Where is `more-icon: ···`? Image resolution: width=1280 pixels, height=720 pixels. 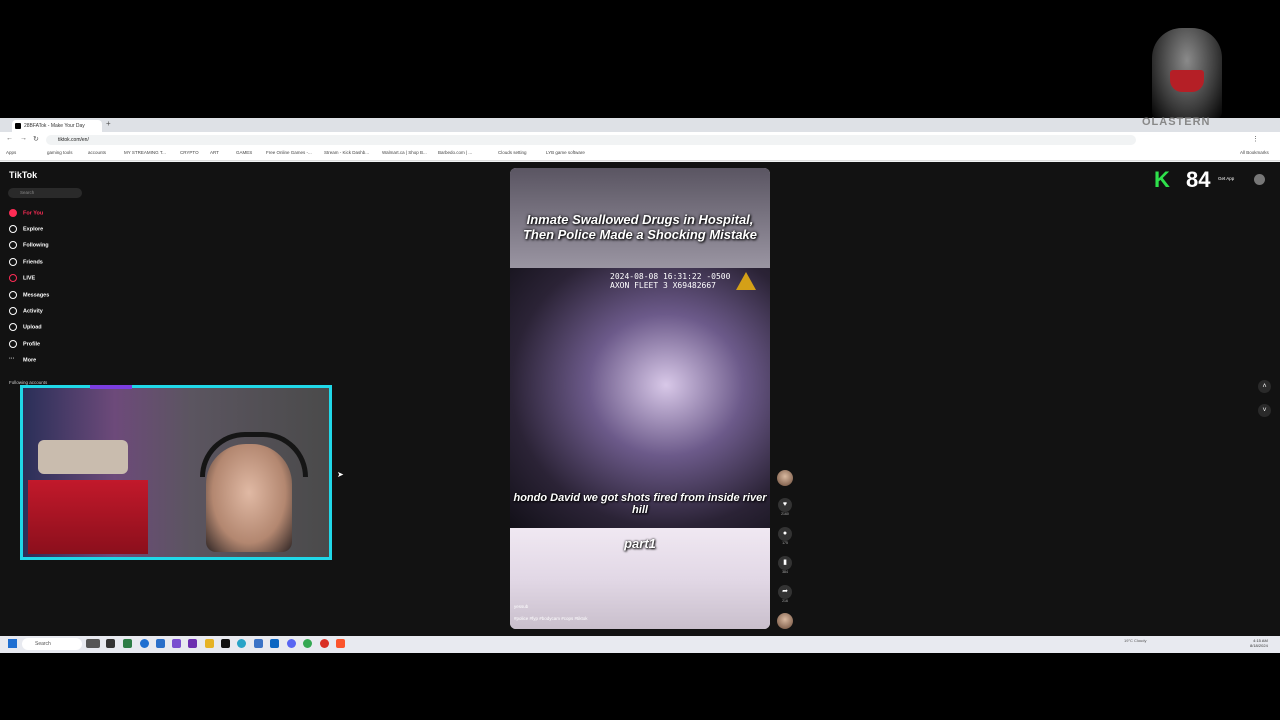
more-icon: ··· is located at coordinates (12, 359).